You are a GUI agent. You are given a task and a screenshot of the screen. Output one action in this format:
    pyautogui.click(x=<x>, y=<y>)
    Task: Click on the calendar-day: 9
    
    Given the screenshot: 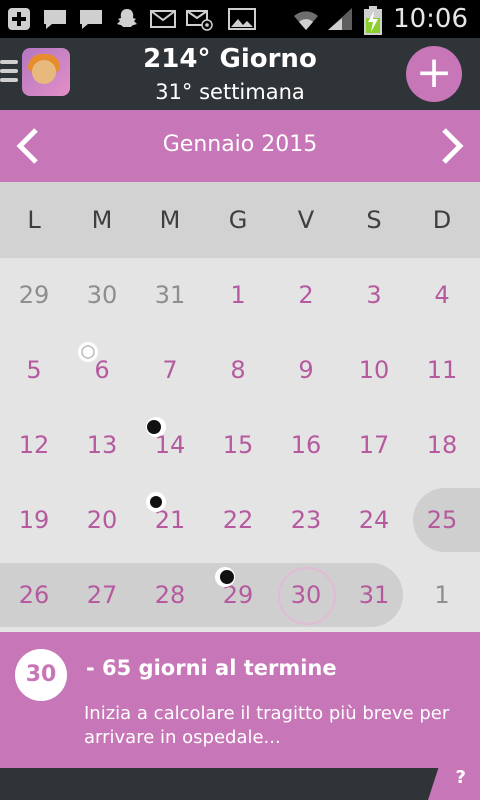 What is the action you would take?
    pyautogui.click(x=306, y=370)
    